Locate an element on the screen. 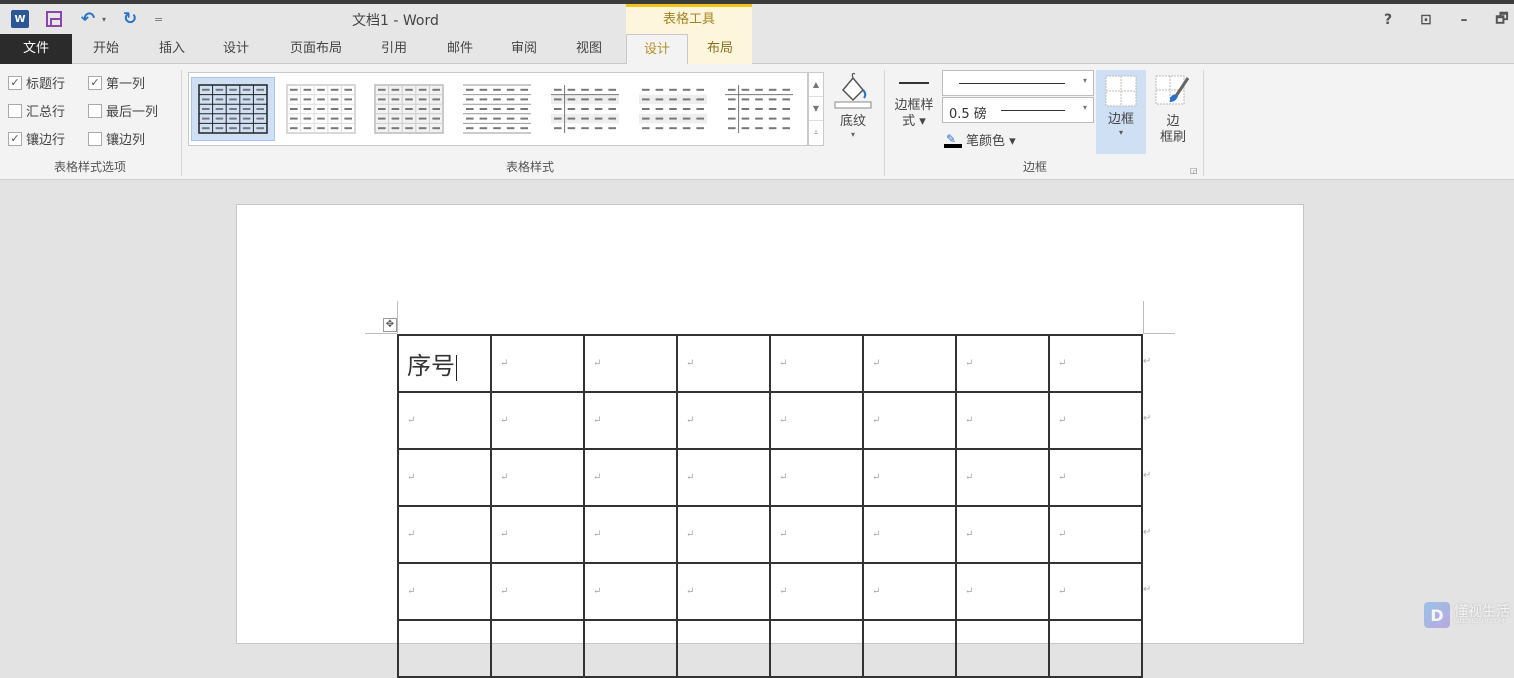 This screenshot has height=678, width=1514. tab-view: 视图 is located at coordinates (589, 49).